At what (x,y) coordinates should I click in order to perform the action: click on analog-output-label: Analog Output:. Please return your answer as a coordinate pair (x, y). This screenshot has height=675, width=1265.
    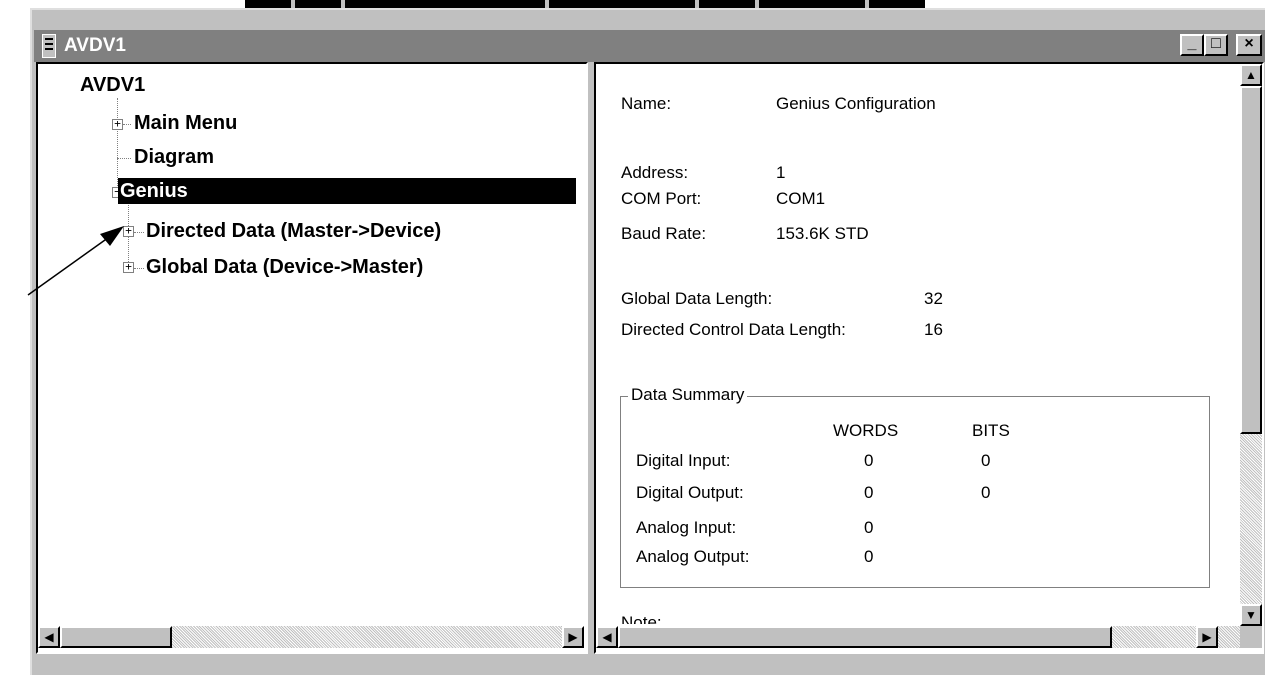
    Looking at the image, I should click on (693, 556).